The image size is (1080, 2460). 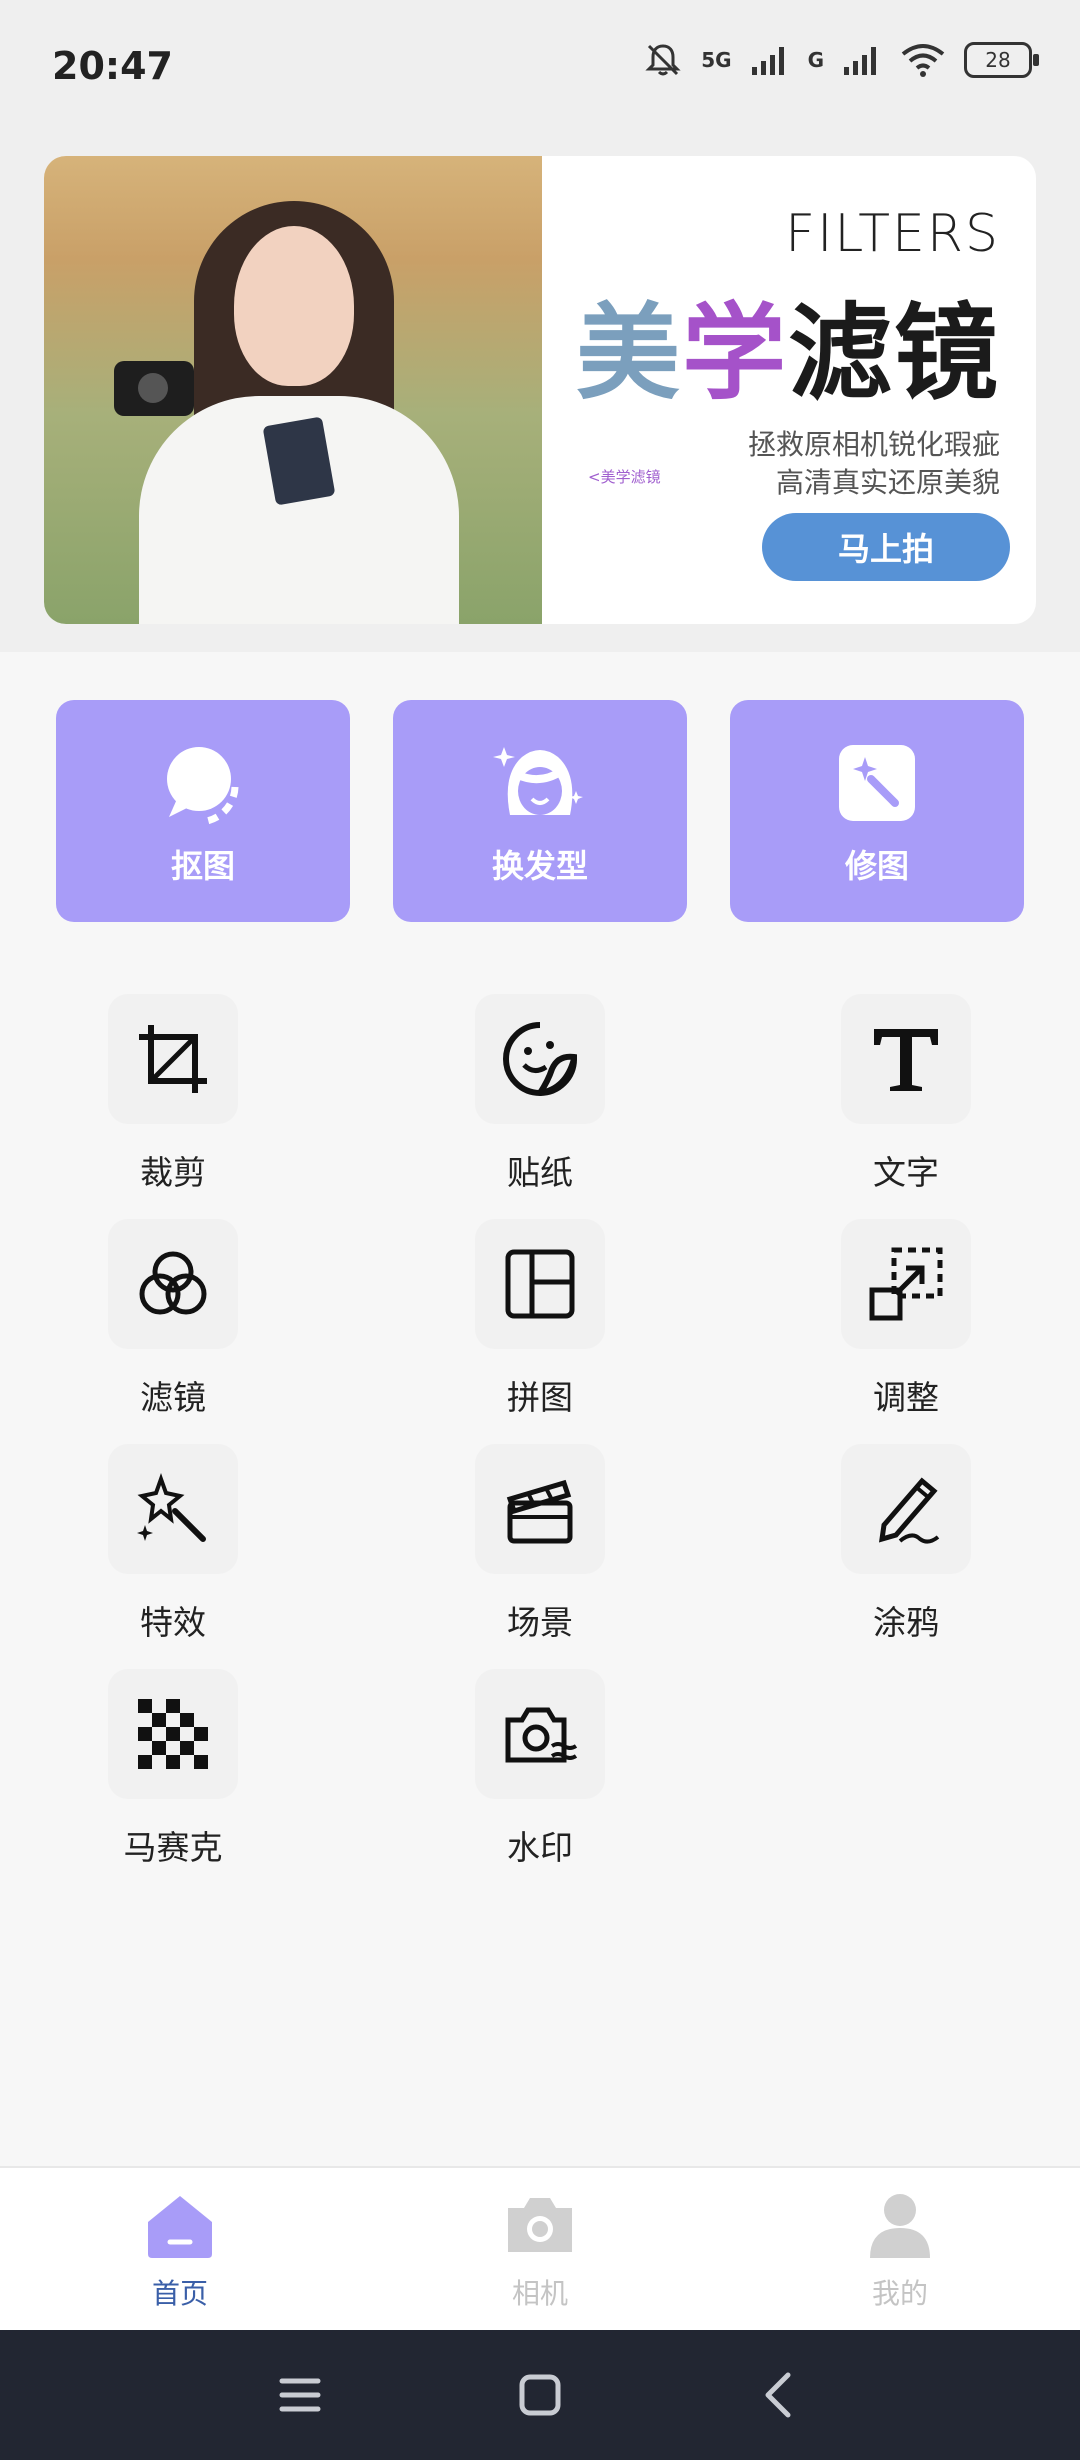 I want to click on battery-icon: 28, so click(x=1001, y=60).